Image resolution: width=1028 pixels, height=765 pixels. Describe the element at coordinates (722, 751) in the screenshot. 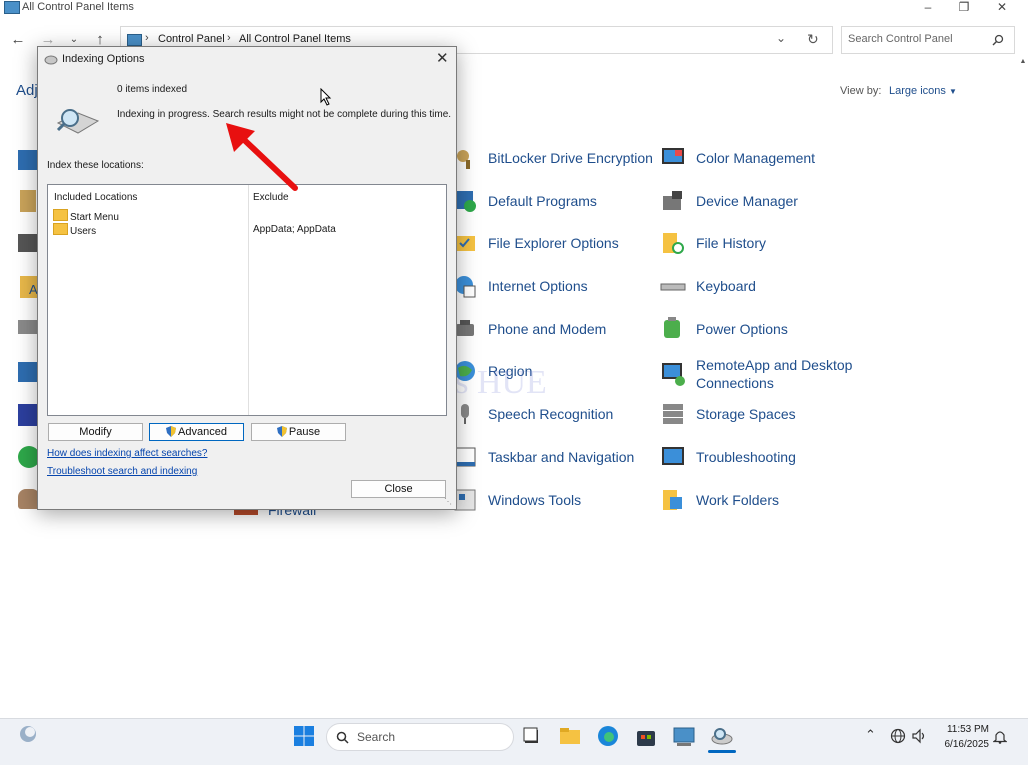

I see `active-app-indicator` at that location.